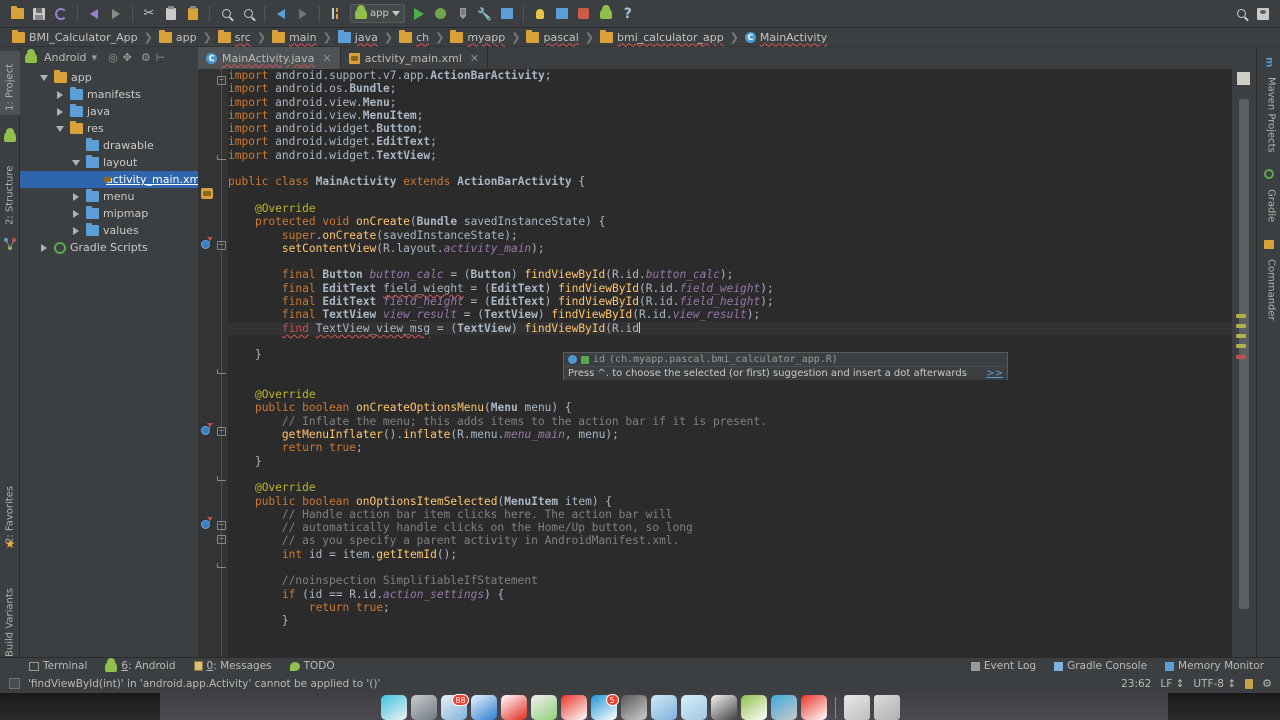  I want to click on utilities-icon, so click(783, 707).